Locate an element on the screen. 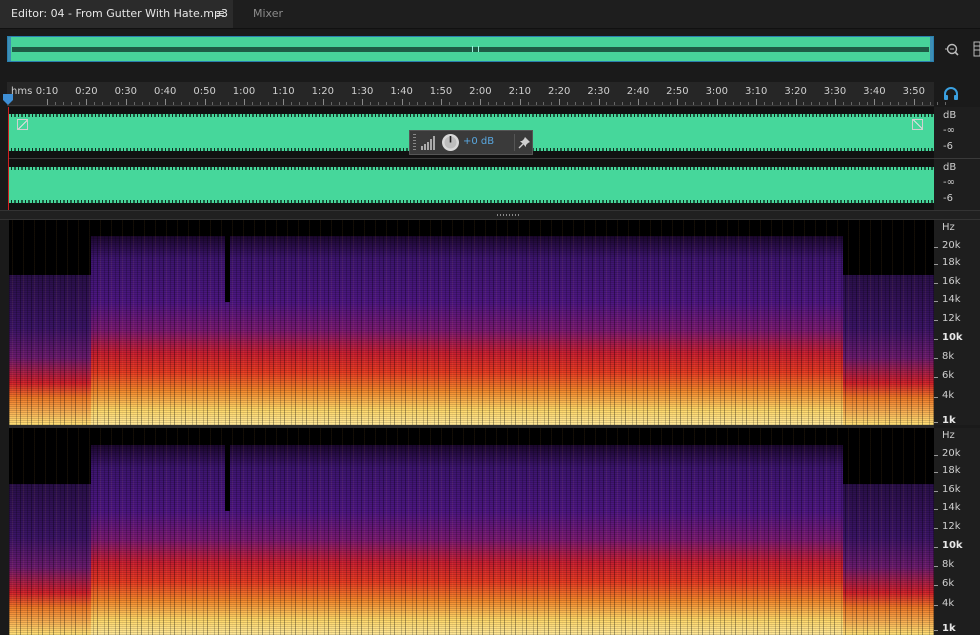  headphones-icon is located at coordinates (951, 93).